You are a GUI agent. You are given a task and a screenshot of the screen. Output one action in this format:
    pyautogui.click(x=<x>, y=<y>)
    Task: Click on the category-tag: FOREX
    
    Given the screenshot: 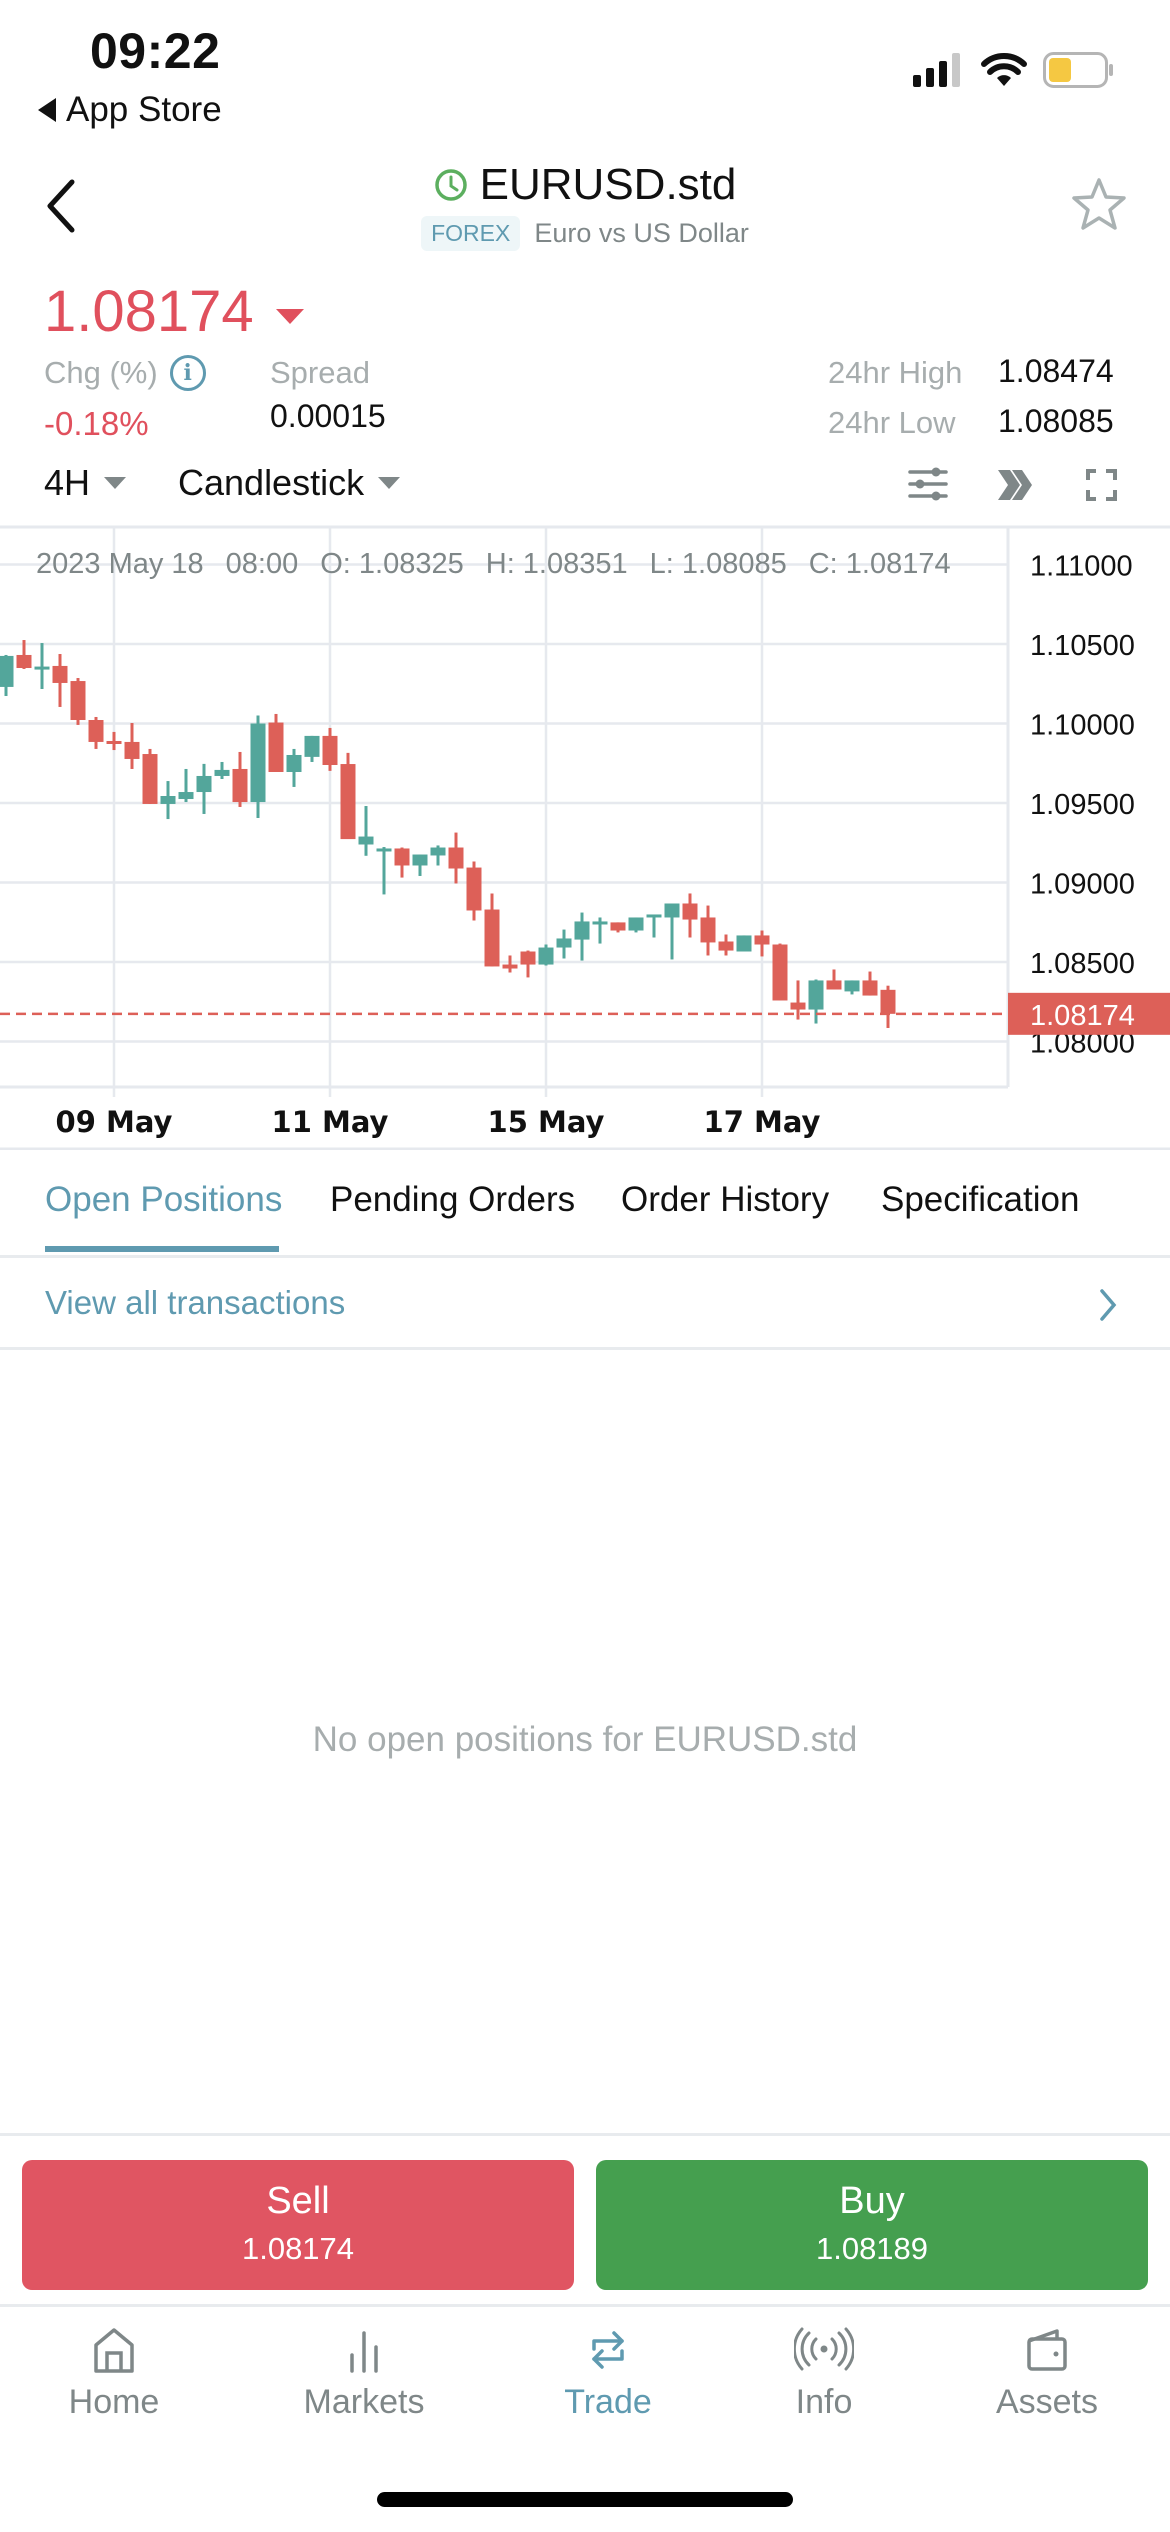 What is the action you would take?
    pyautogui.click(x=471, y=233)
    